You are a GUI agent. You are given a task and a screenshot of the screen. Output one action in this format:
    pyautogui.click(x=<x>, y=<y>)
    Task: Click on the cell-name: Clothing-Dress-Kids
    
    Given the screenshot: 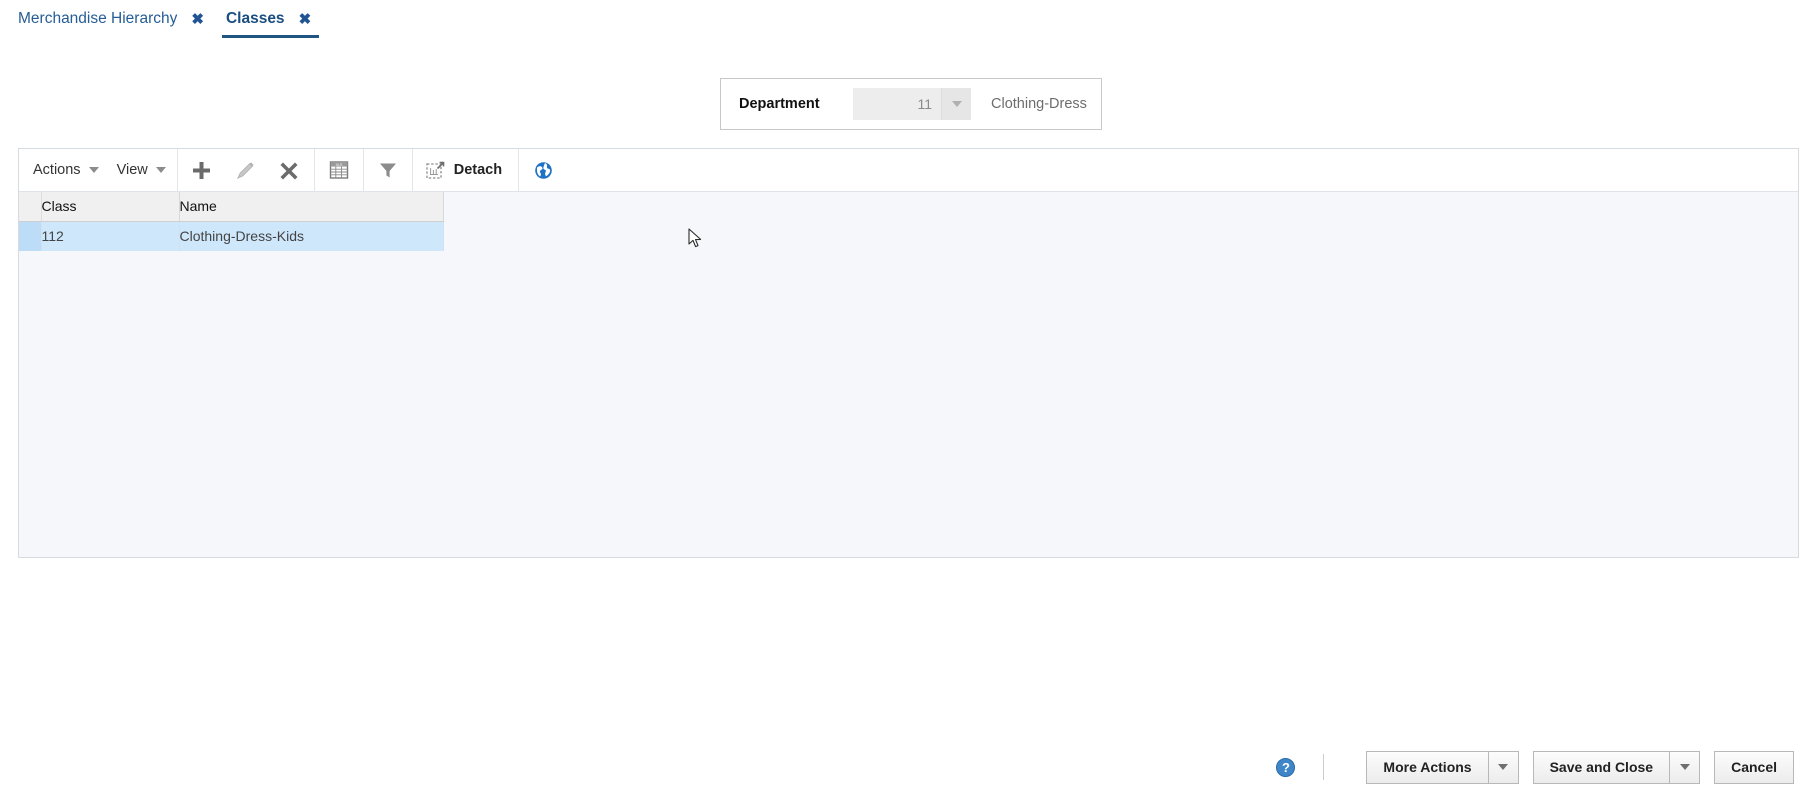 What is the action you would take?
    pyautogui.click(x=311, y=236)
    